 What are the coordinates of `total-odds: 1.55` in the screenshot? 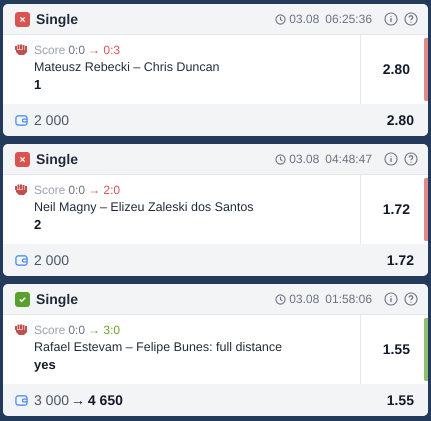 It's located at (400, 400).